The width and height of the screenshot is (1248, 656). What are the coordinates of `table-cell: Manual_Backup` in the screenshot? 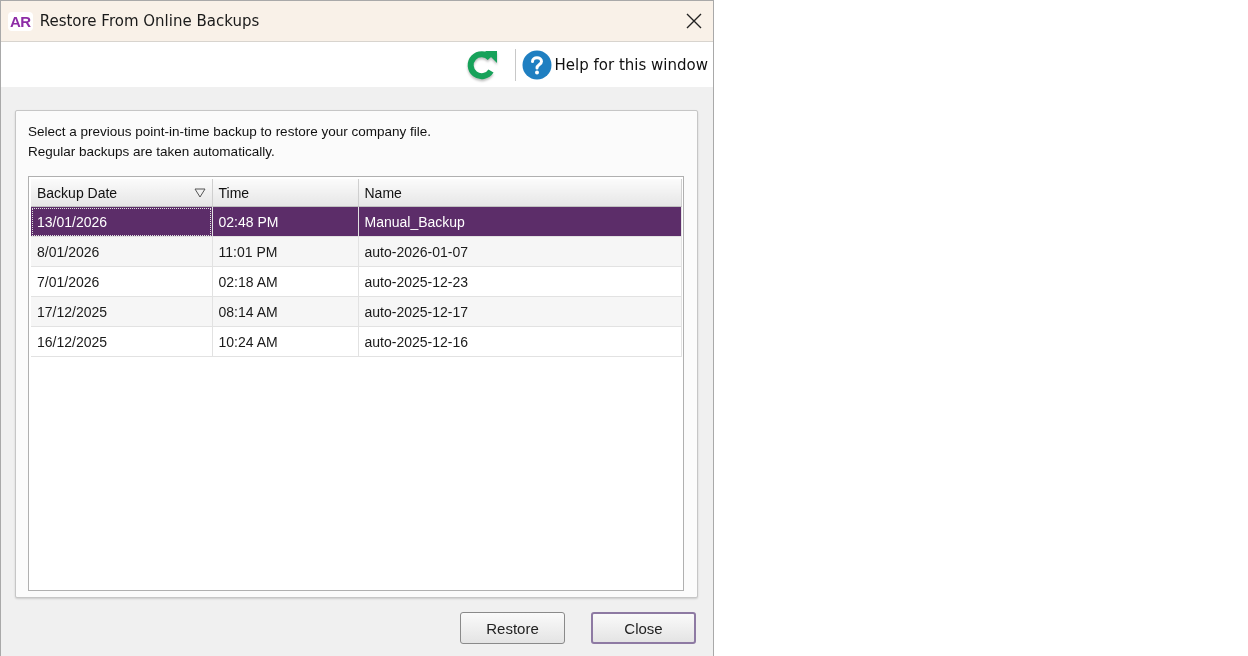 It's located at (520, 221).